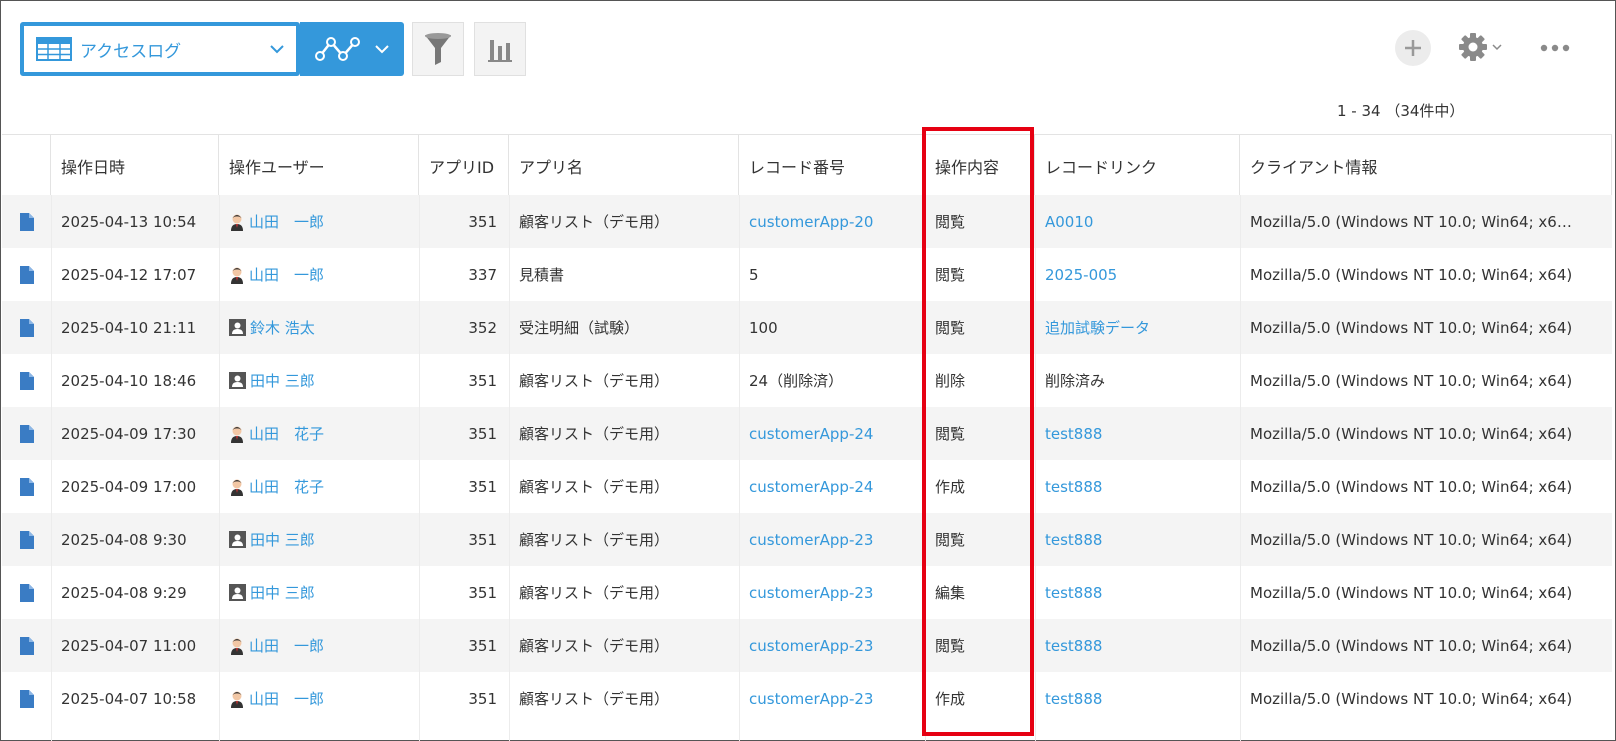 The height and width of the screenshot is (741, 1616). What do you see at coordinates (129, 486) in the screenshot?
I see `cell-datetime: 2025-04-09 17:00` at bounding box center [129, 486].